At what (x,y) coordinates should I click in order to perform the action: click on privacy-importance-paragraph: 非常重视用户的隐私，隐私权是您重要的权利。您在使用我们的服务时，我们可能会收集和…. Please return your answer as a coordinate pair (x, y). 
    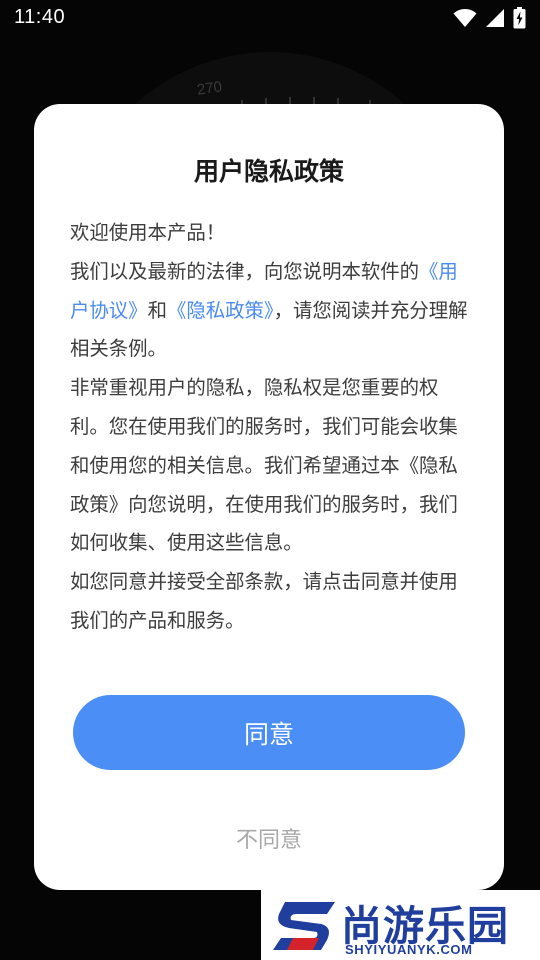
    Looking at the image, I should click on (264, 465).